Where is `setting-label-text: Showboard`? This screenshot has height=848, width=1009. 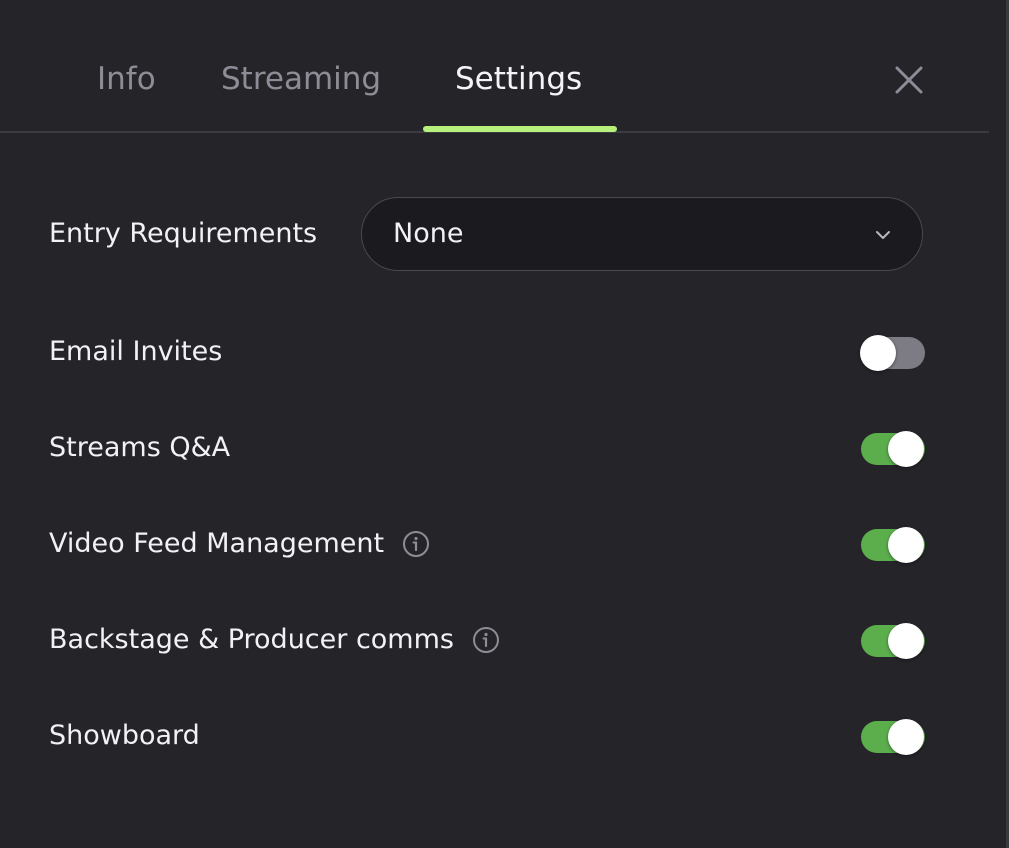 setting-label-text: Showboard is located at coordinates (124, 735).